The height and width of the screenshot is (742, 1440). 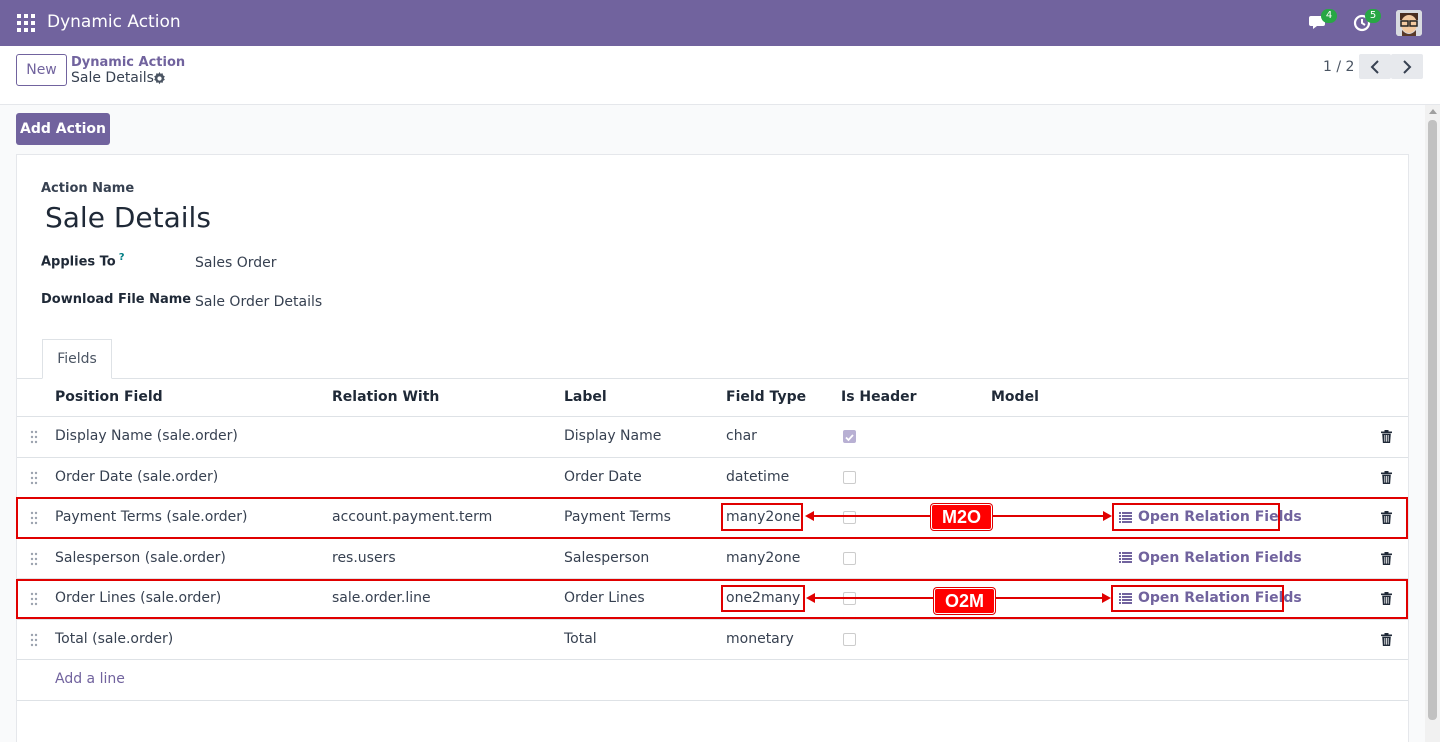 I want to click on annotation-label-m2o: M2O, so click(x=961, y=517).